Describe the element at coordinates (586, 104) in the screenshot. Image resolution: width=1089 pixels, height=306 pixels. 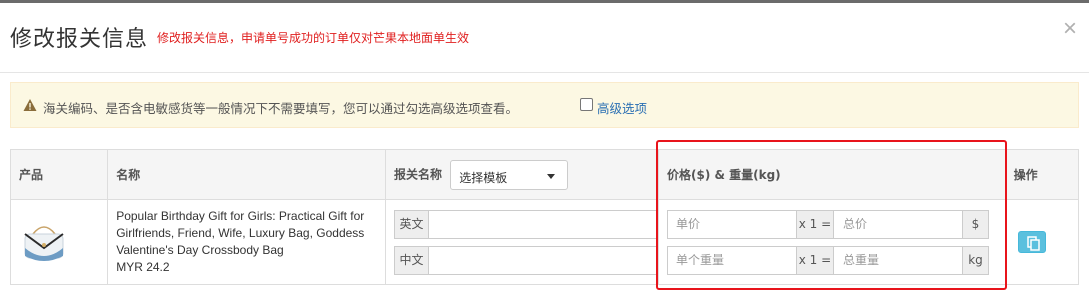
I see `advanced-options-checkbox` at that location.